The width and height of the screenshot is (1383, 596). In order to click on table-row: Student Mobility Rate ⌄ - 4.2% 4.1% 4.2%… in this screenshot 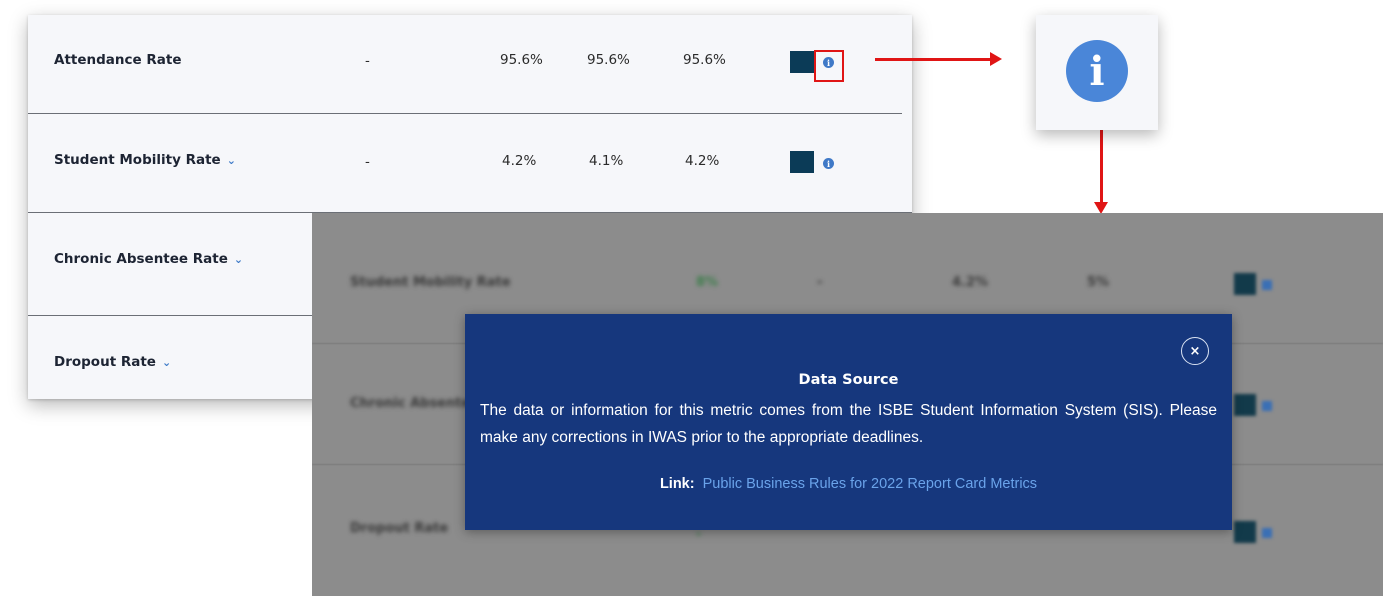, I will do `click(470, 163)`.